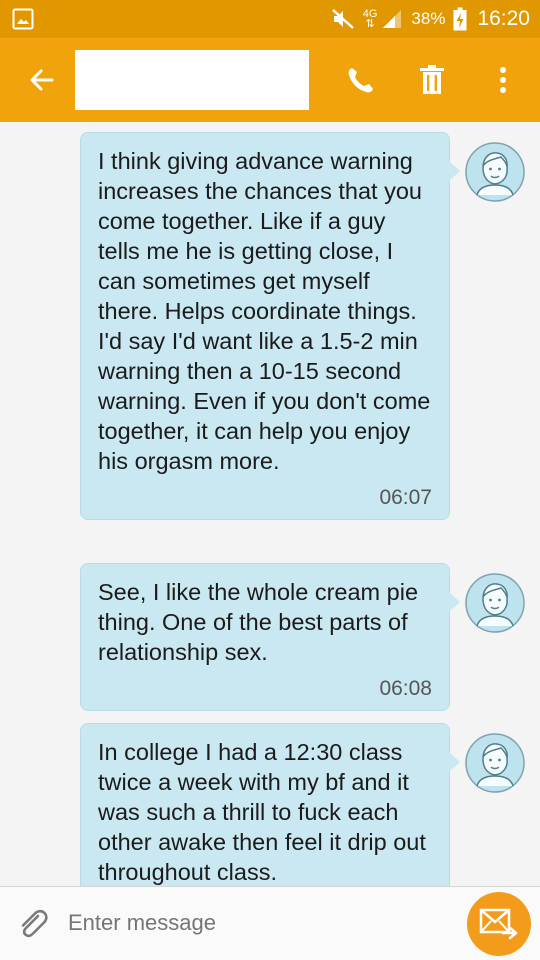  What do you see at coordinates (432, 80) in the screenshot?
I see `trash-icon` at bounding box center [432, 80].